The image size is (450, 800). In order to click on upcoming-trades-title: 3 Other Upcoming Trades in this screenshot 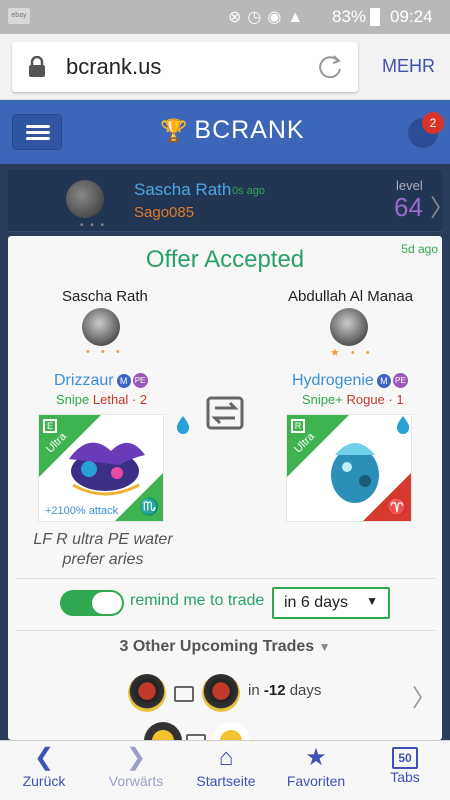, I will do `click(217, 646)`.